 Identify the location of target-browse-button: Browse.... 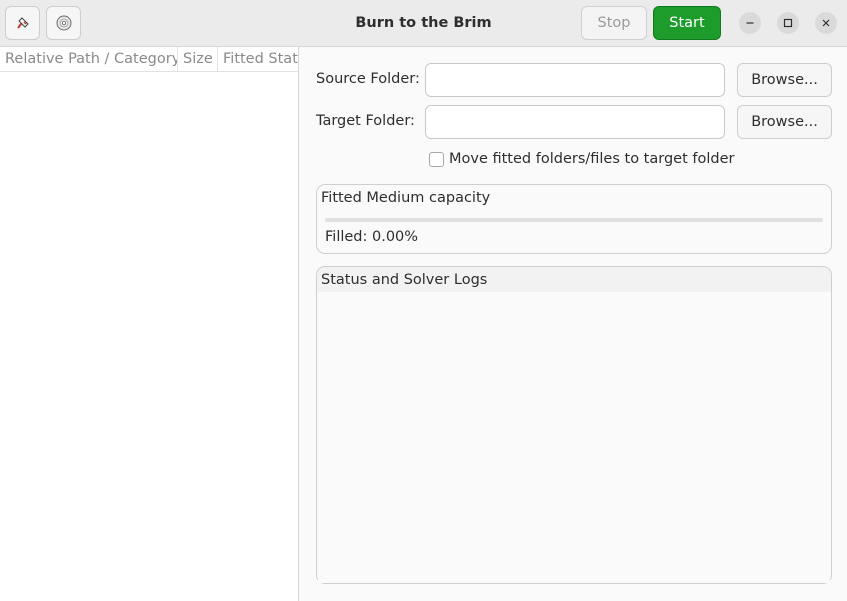
(784, 122).